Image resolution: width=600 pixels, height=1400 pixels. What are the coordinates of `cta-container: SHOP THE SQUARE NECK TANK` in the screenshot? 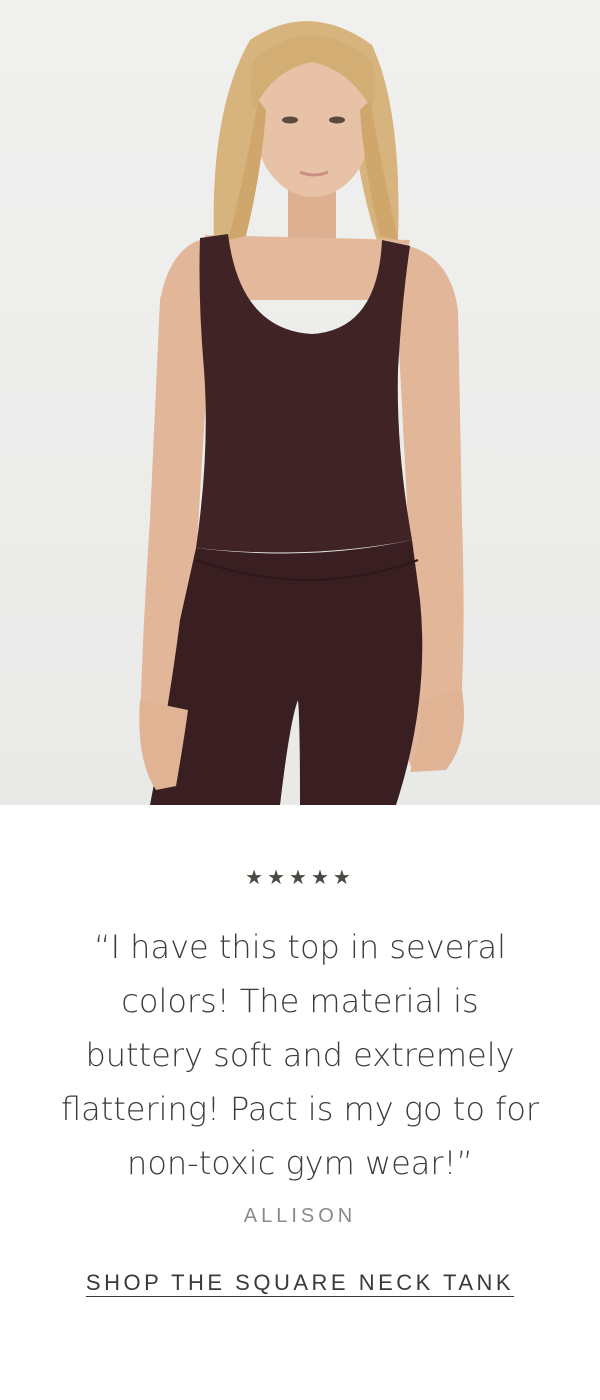 It's located at (300, 1283).